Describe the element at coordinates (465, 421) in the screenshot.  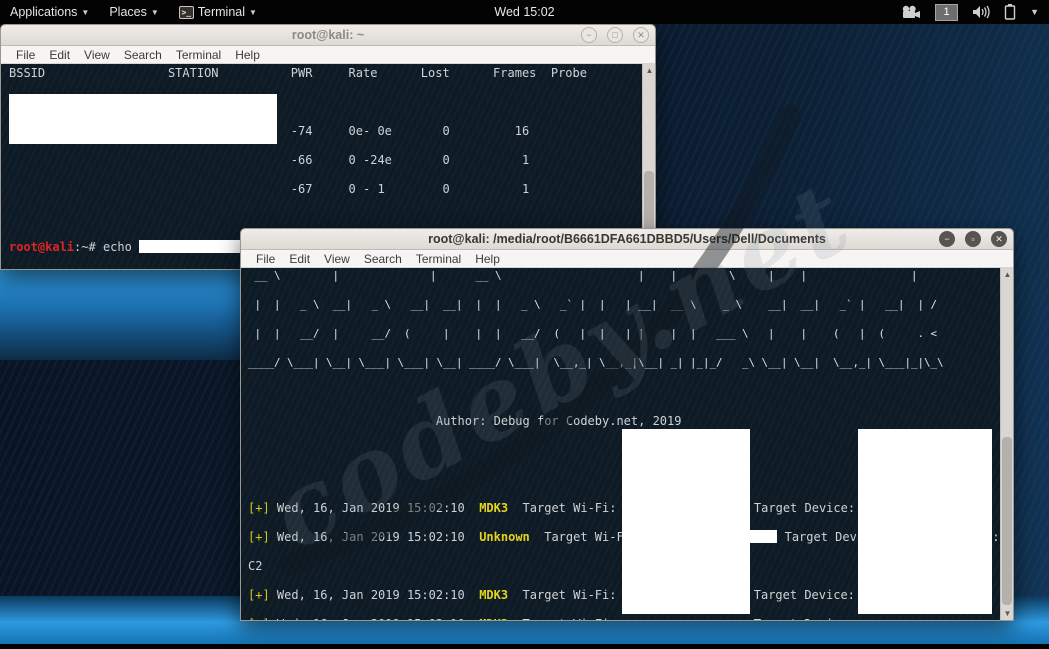
I see `author-line: Author: Debug for Codeby.net, 2019` at that location.